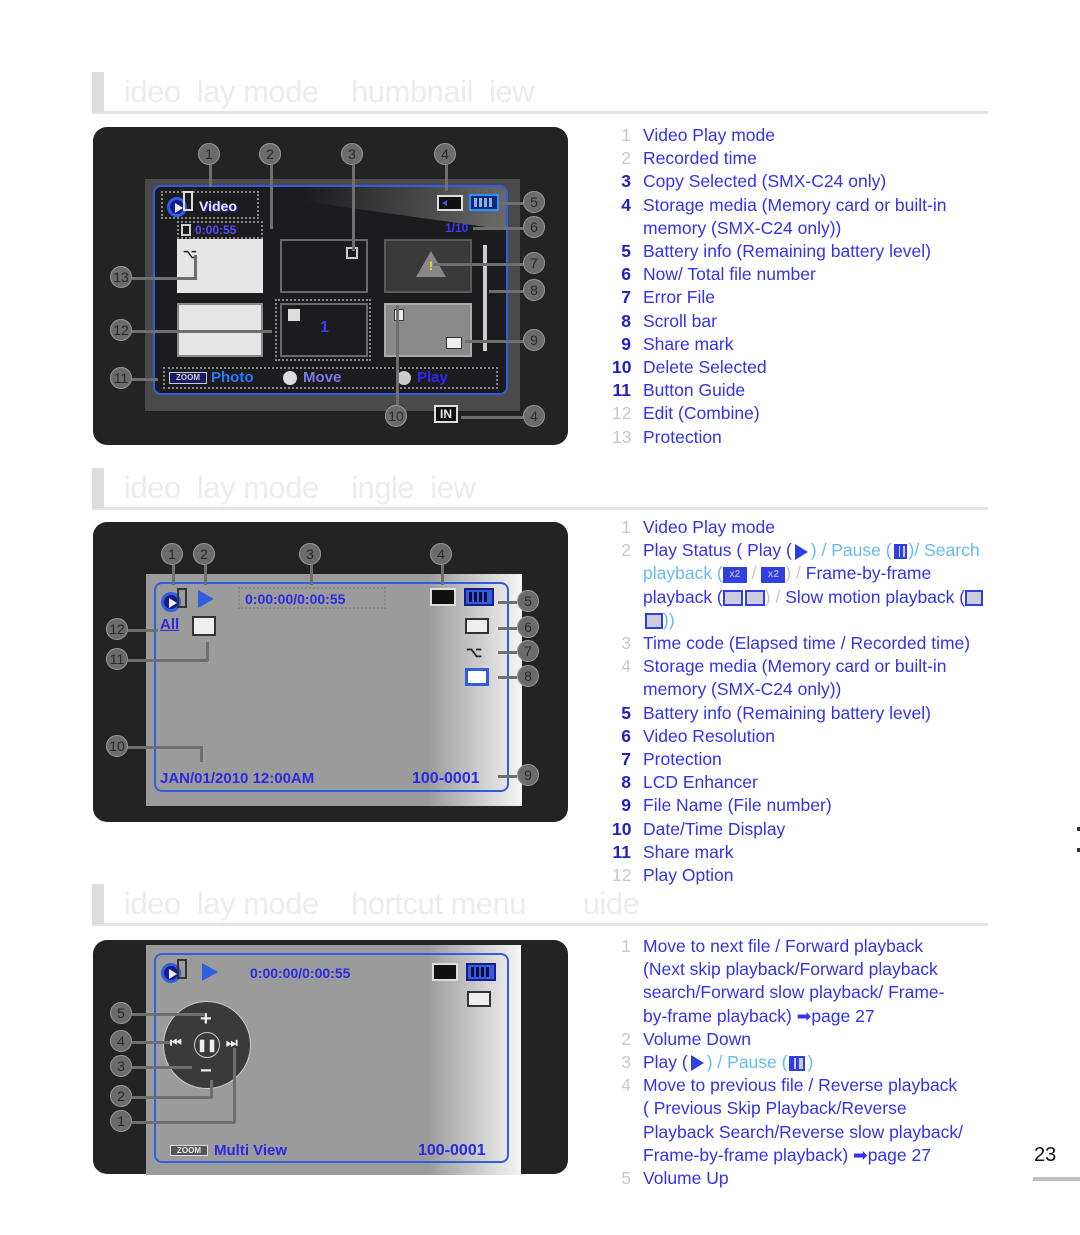 This screenshot has height=1235, width=1080. What do you see at coordinates (669, 320) in the screenshot?
I see `legend-item: 8 Scroll bar` at bounding box center [669, 320].